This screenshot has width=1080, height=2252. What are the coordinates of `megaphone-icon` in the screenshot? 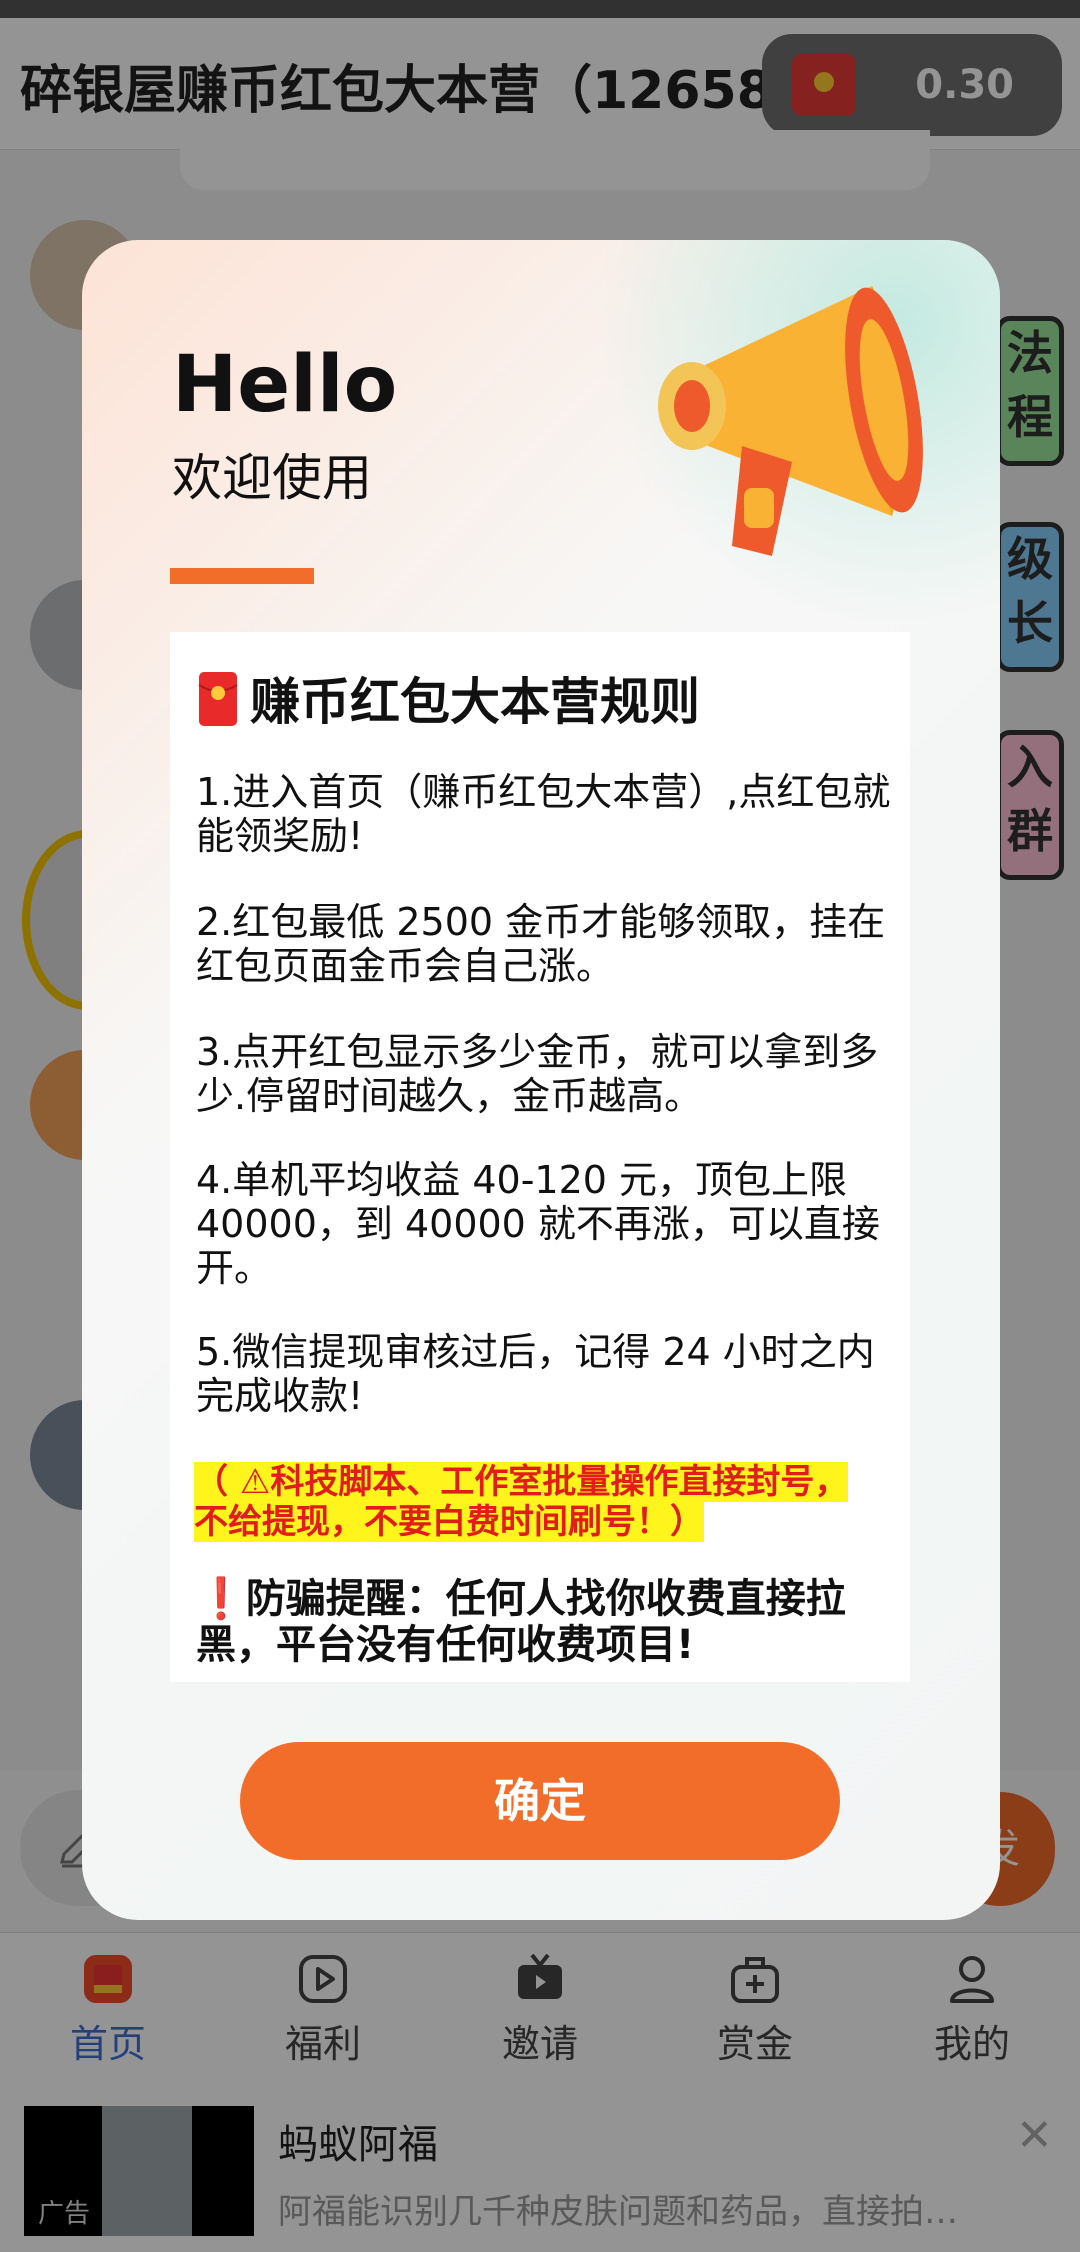 It's located at (790, 421).